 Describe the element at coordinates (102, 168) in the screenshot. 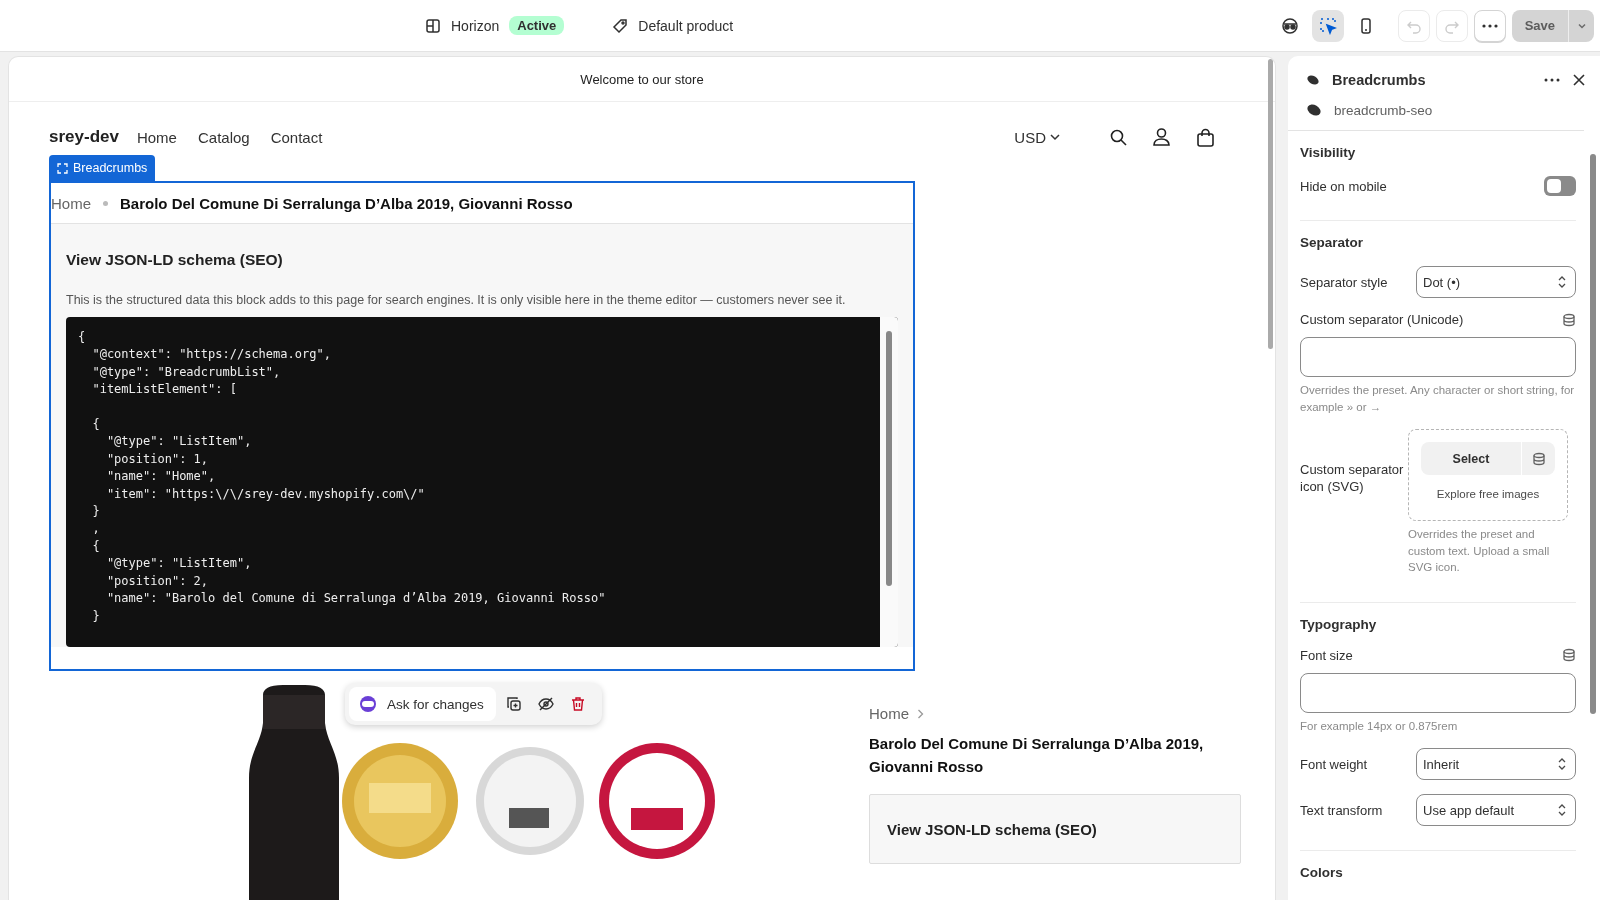

I see `block-label: Breadcrumbs` at that location.